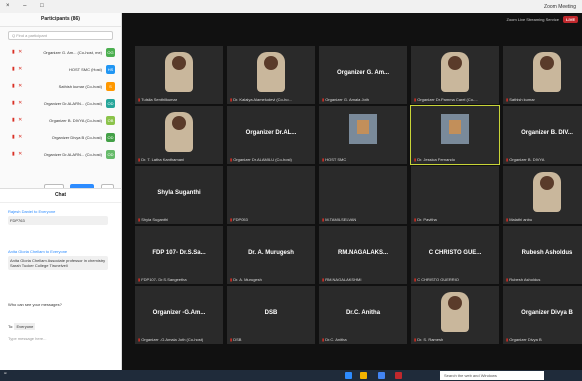 The height and width of the screenshot is (381, 582). Describe the element at coordinates (235, 339) in the screenshot. I see `participant-label: ▮DSB` at that location.